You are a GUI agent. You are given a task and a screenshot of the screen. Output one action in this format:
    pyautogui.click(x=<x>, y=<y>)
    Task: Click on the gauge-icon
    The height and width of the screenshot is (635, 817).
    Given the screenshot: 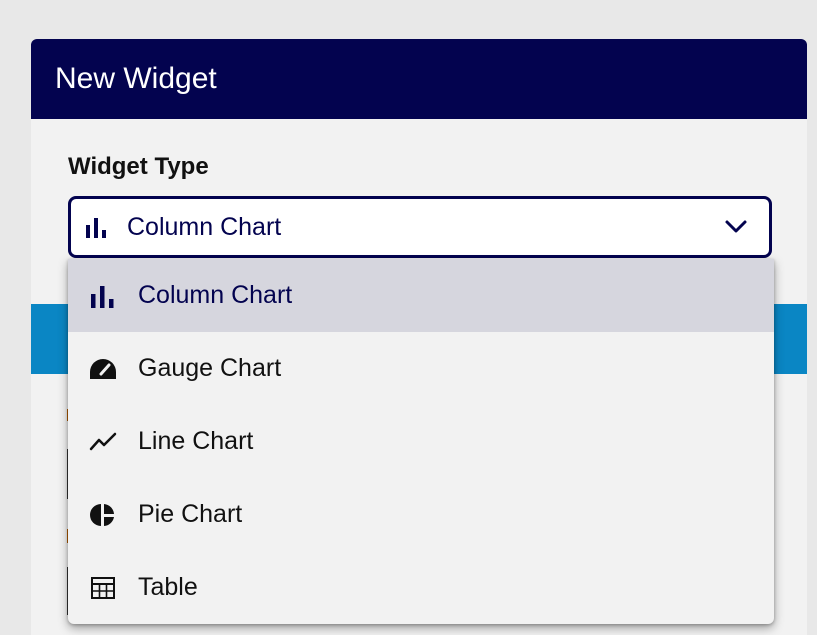 What is the action you would take?
    pyautogui.click(x=103, y=369)
    